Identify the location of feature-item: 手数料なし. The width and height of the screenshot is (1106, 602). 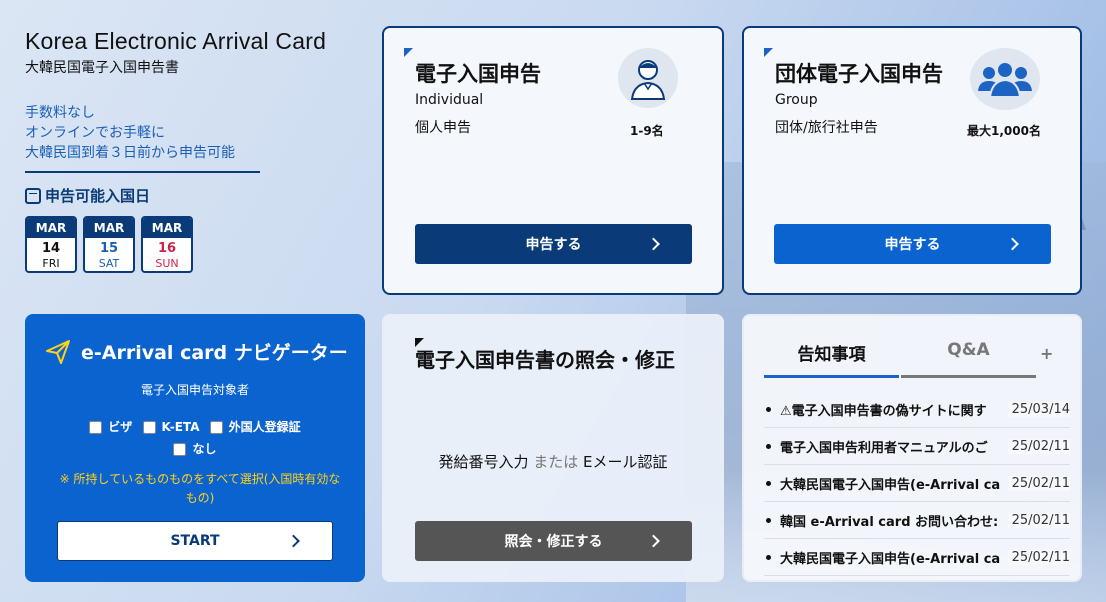
(60, 113).